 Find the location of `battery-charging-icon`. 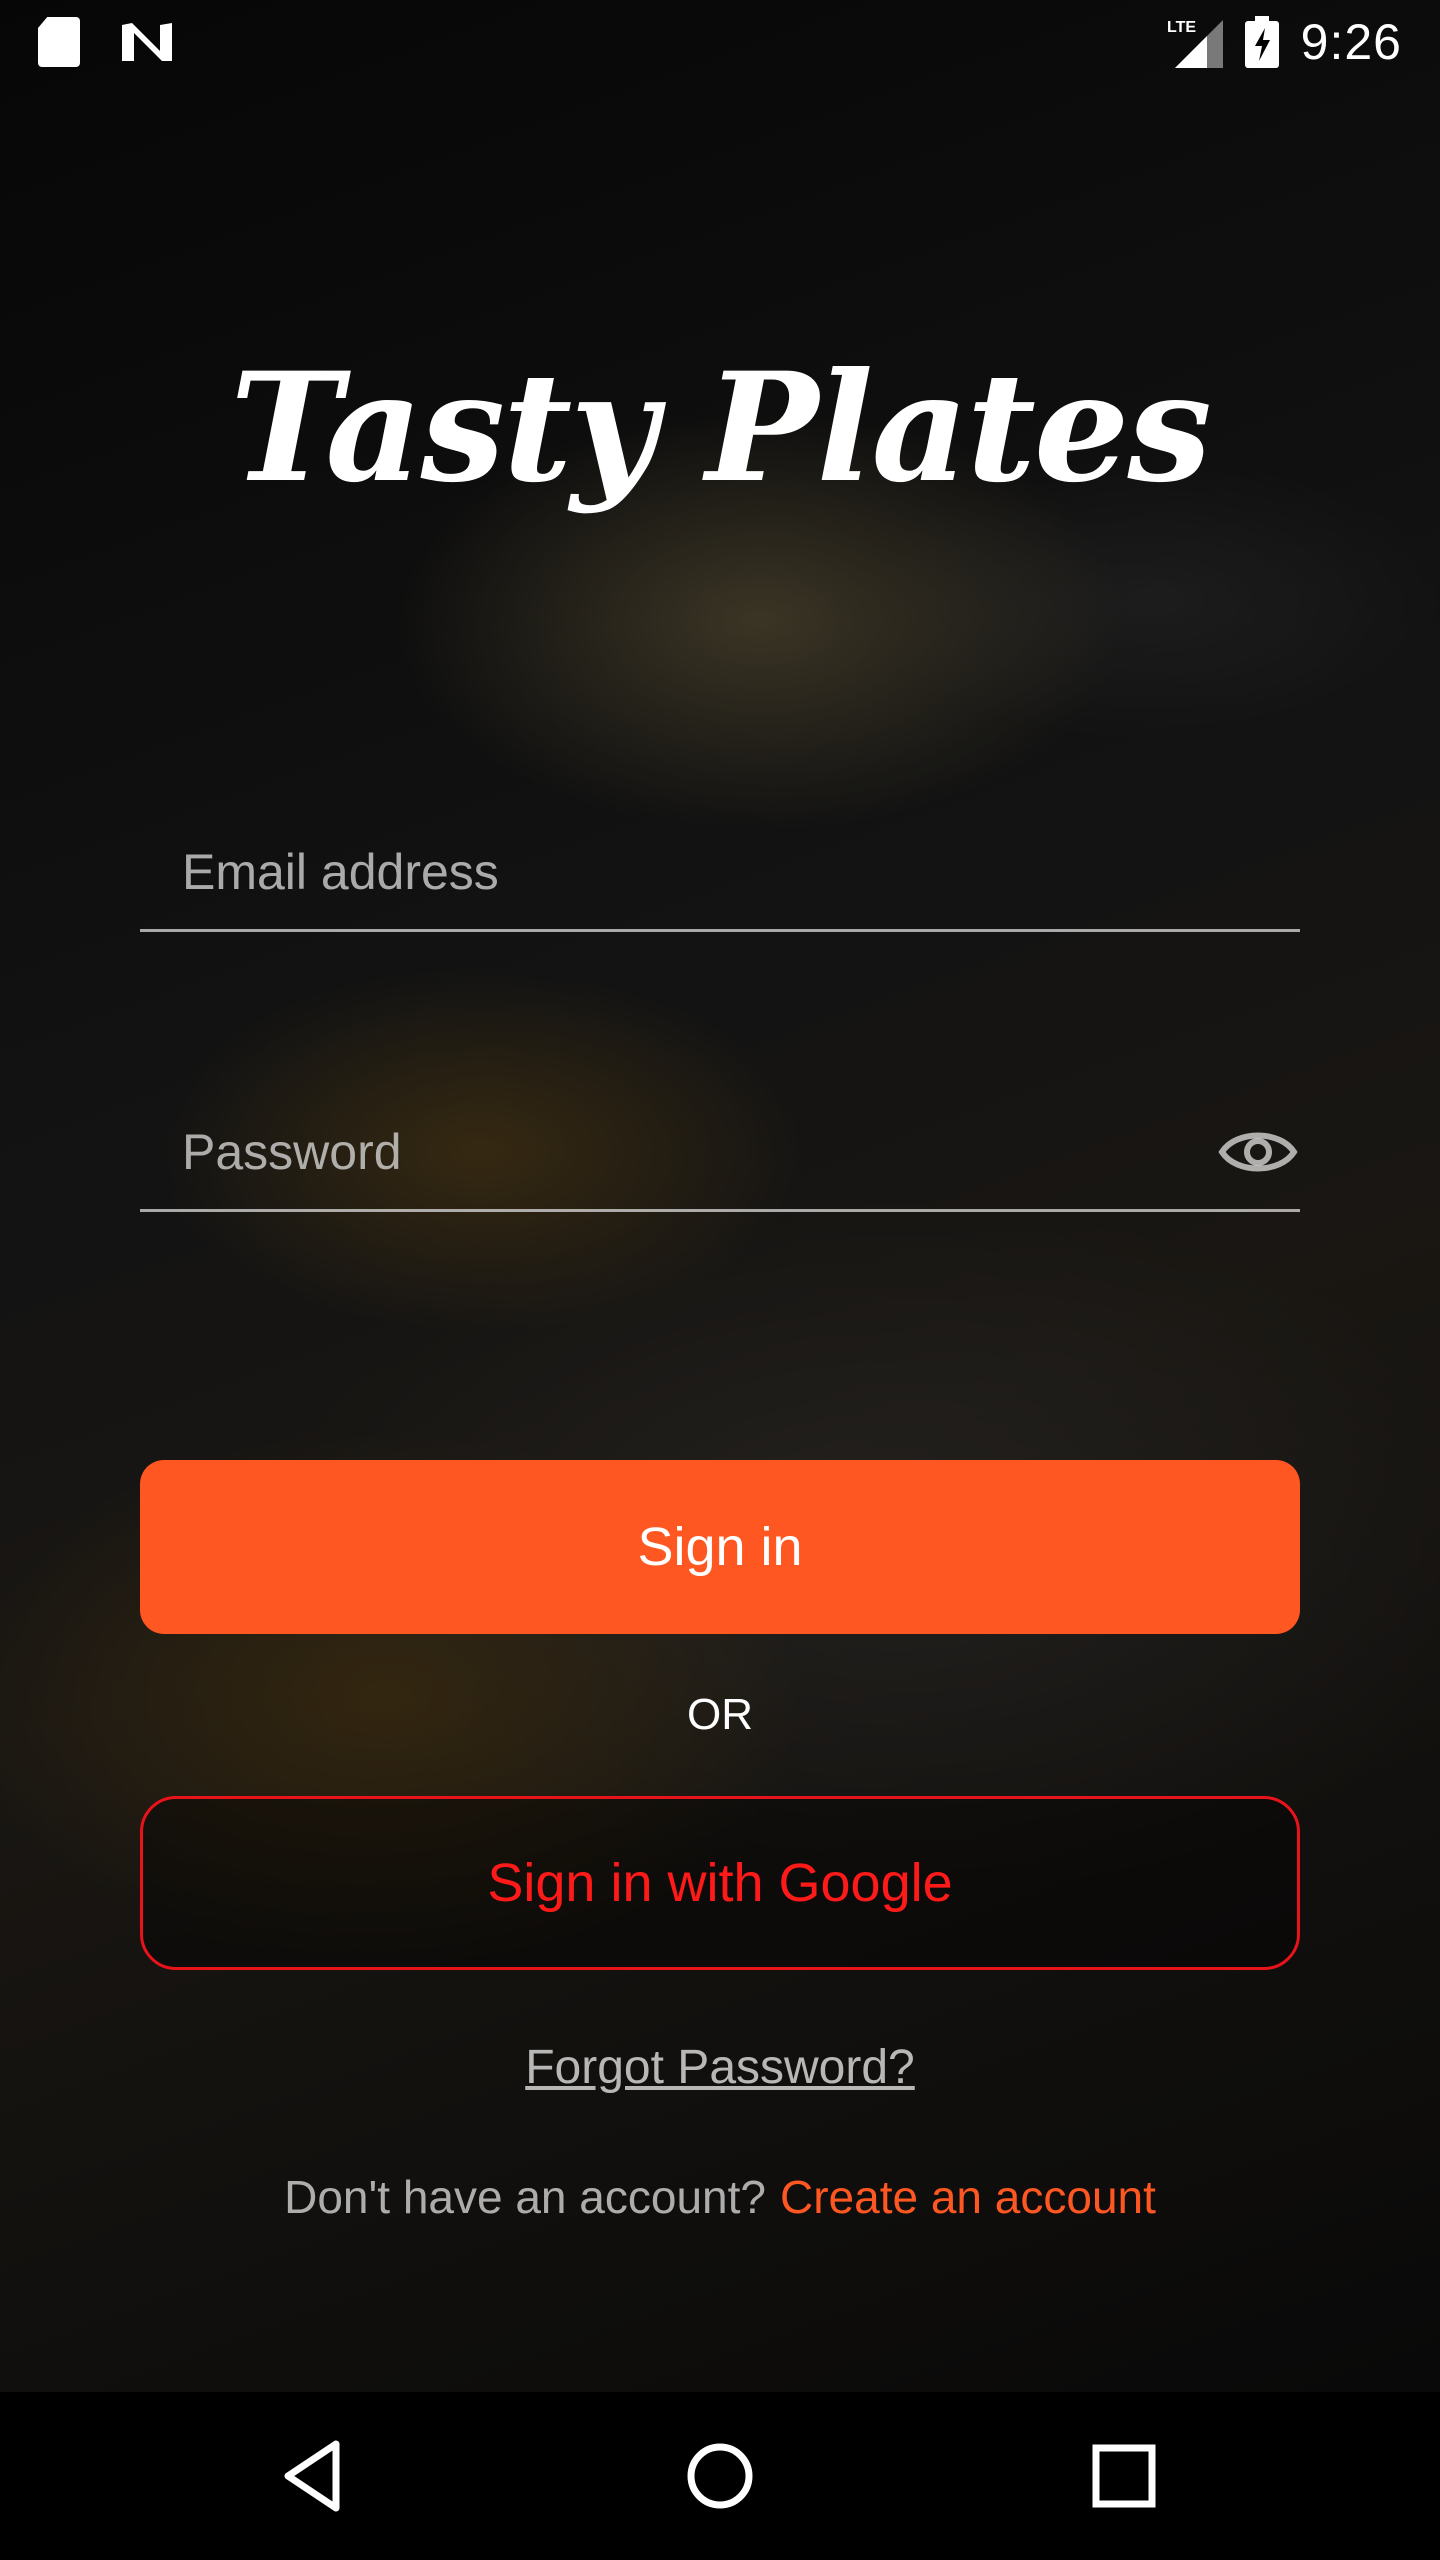

battery-charging-icon is located at coordinates (1261, 42).